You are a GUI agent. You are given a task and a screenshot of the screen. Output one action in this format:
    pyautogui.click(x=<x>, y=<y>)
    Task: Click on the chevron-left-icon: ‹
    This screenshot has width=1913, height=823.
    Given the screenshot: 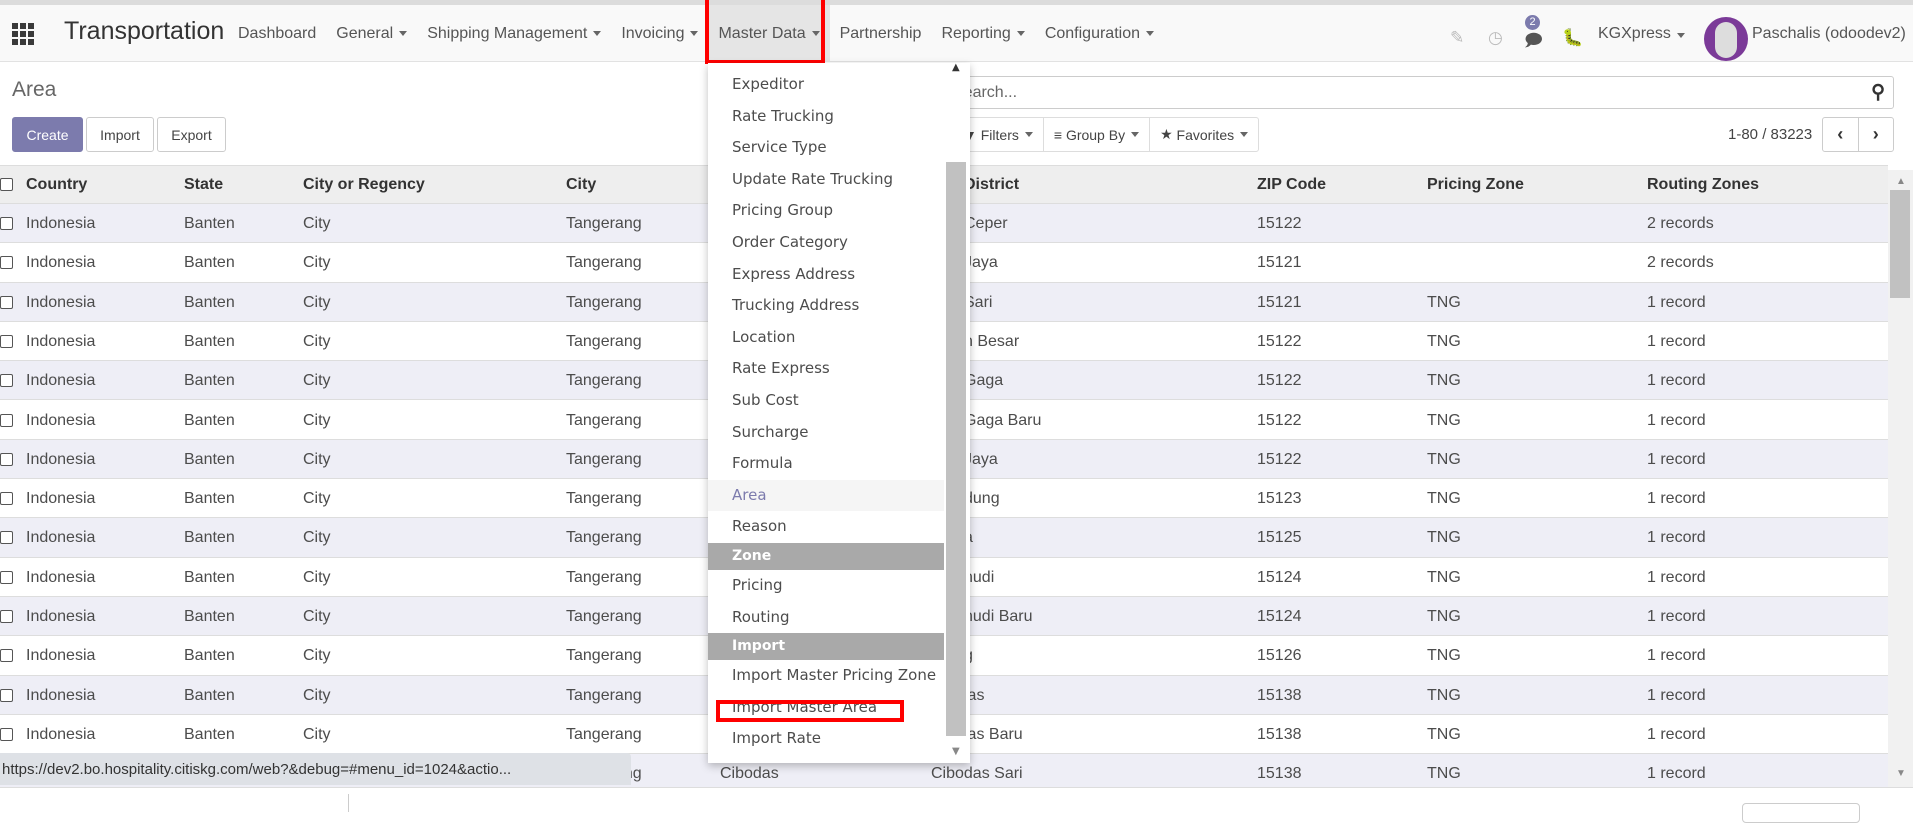 What is the action you would take?
    pyautogui.click(x=1841, y=134)
    